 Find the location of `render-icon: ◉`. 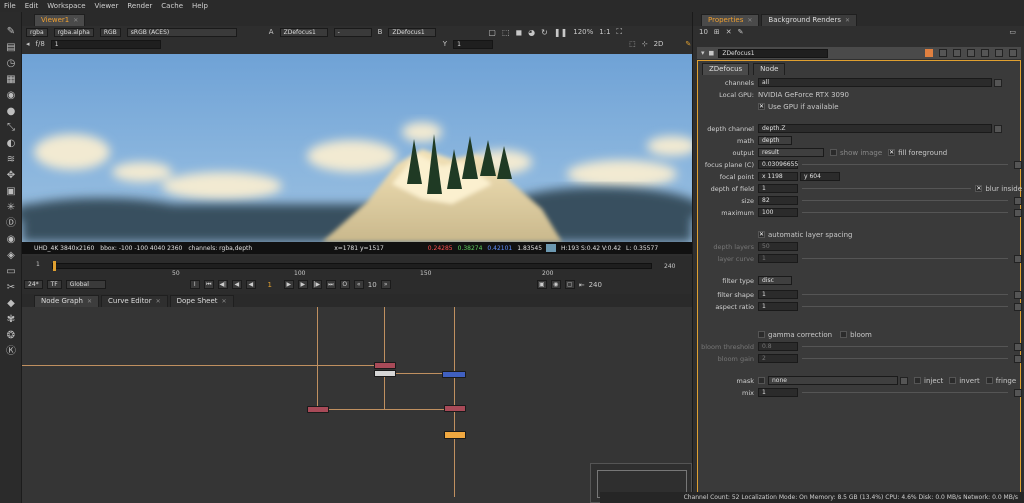

render-icon: ◉ is located at coordinates (555, 284).